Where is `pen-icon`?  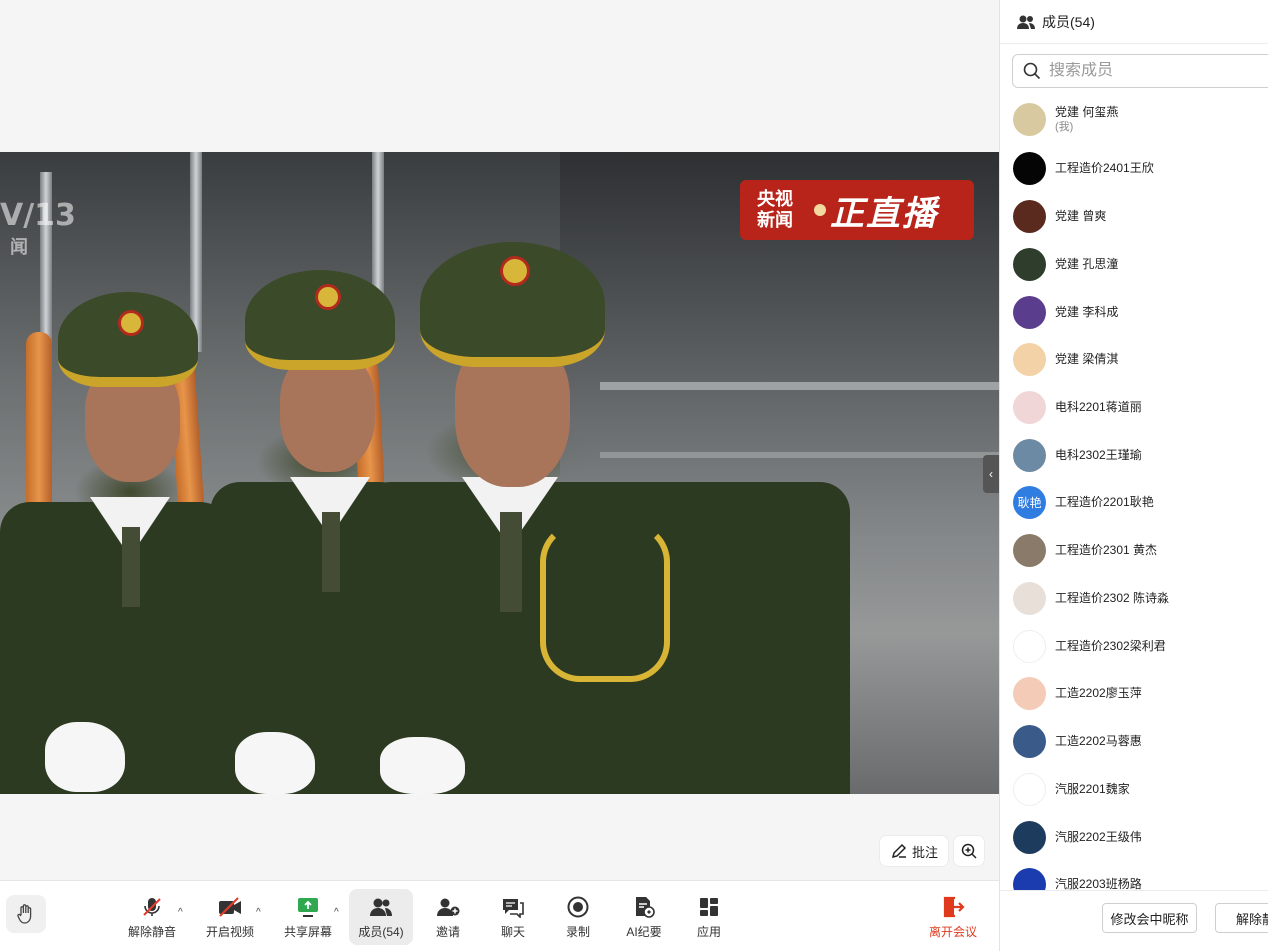 pen-icon is located at coordinates (899, 851).